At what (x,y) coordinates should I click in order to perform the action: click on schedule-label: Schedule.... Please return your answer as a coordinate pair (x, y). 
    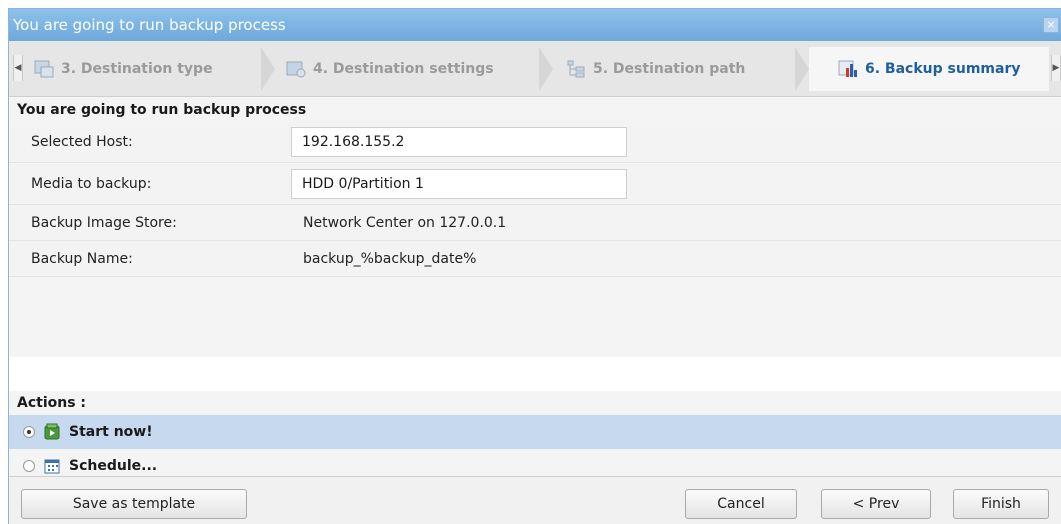
    Looking at the image, I should click on (113, 466).